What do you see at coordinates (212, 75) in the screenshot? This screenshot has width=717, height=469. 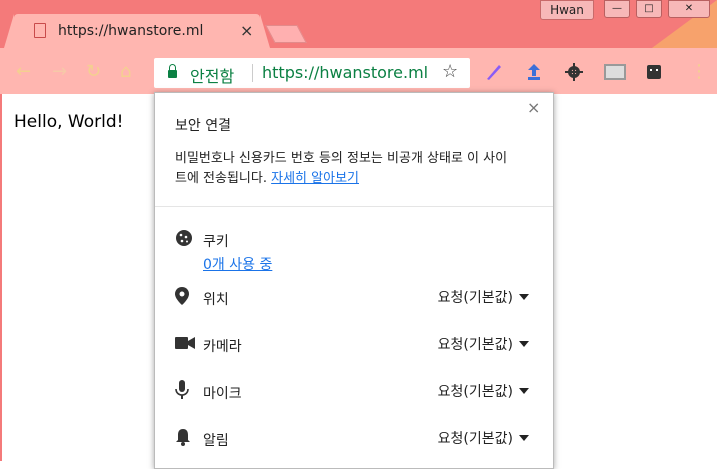 I see `secure-label: 안전함` at bounding box center [212, 75].